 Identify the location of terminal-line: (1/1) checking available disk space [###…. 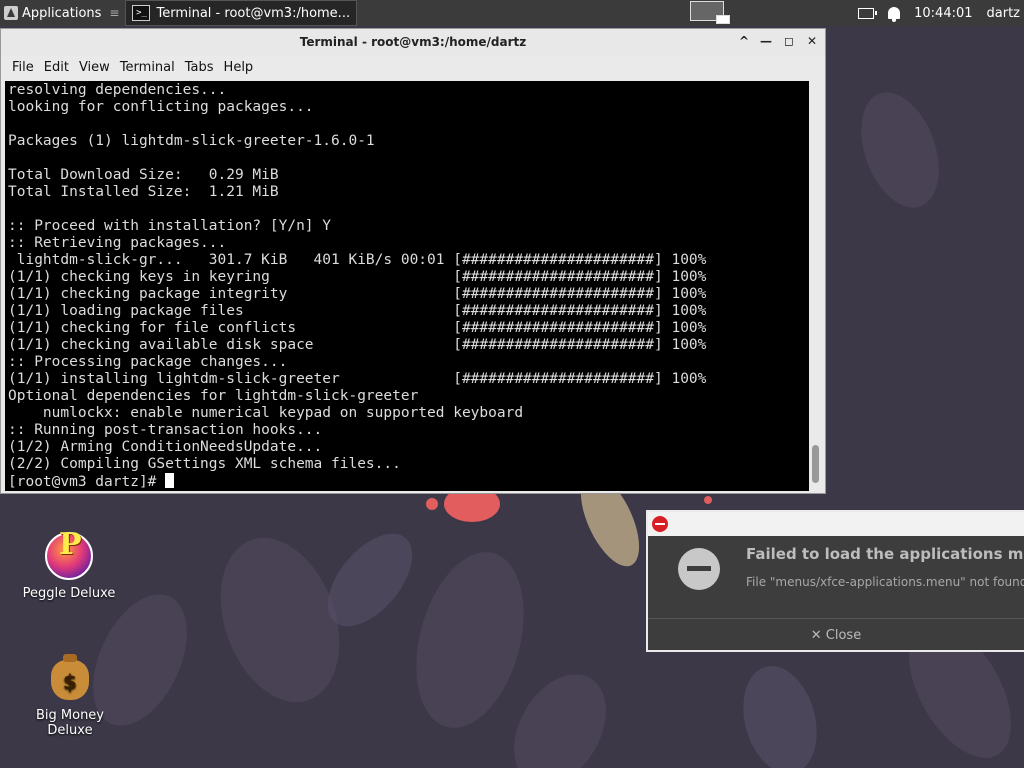
(357, 345).